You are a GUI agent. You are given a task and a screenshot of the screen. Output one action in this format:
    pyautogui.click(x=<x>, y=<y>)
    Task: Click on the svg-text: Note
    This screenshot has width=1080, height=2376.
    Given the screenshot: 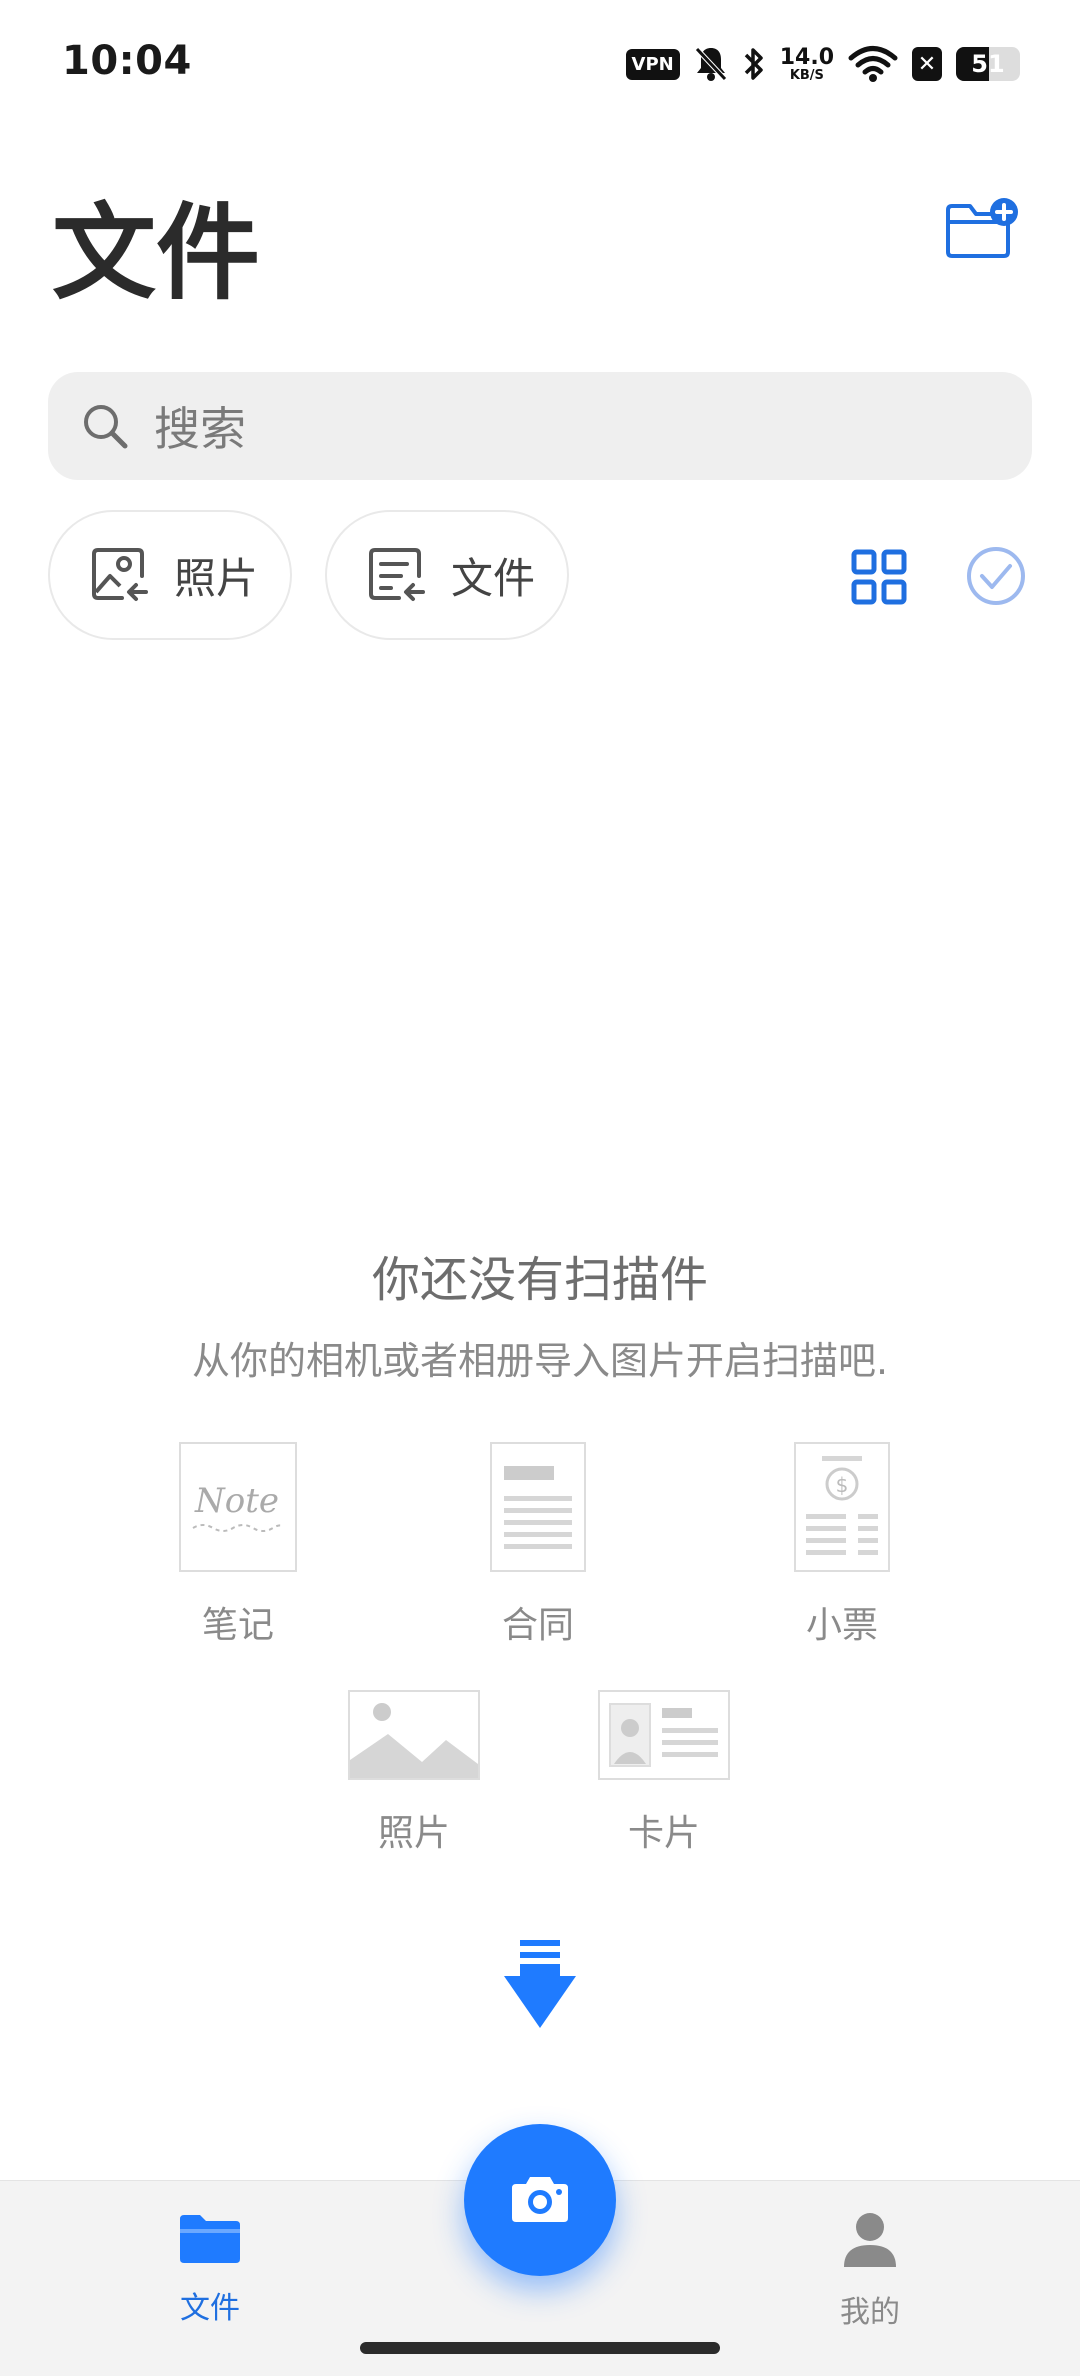 What is the action you would take?
    pyautogui.click(x=236, y=1501)
    